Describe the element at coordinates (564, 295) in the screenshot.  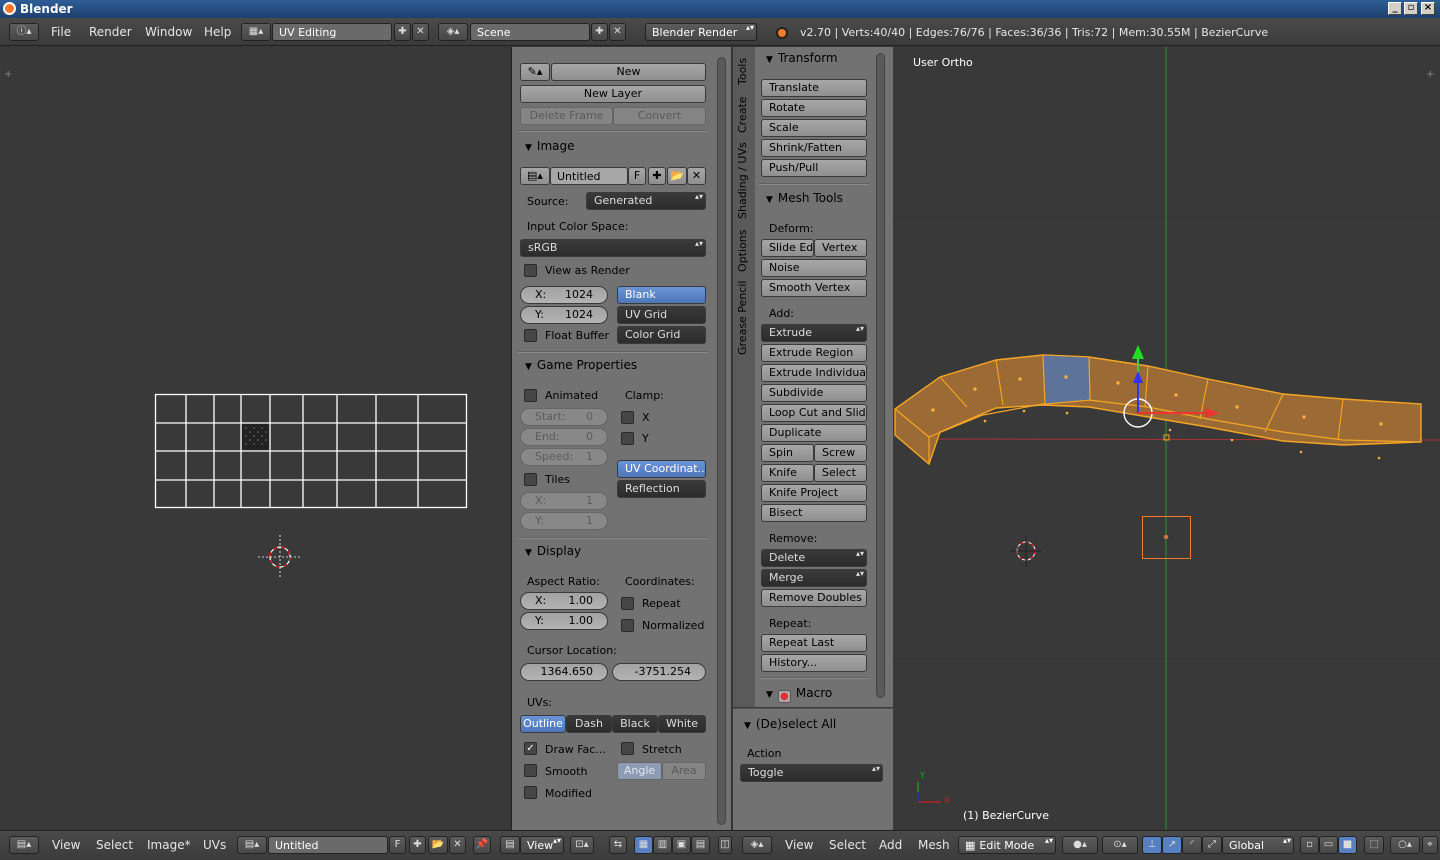
I see `image-width-field: X: 1024` at that location.